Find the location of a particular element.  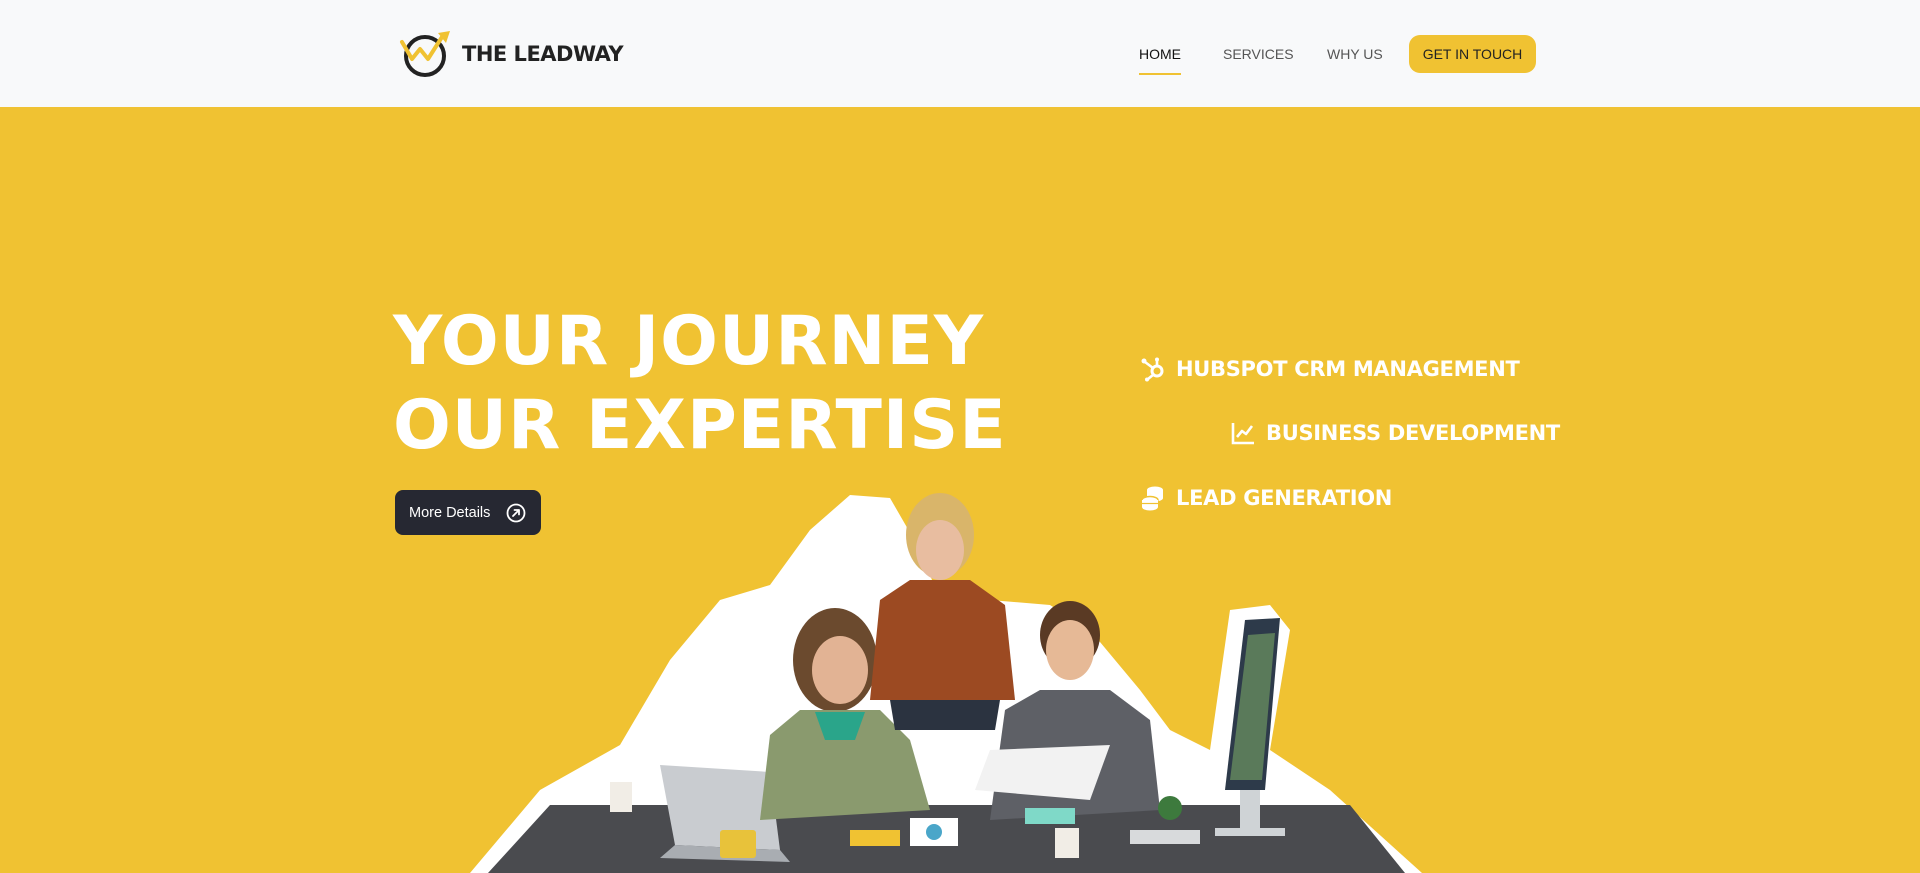

nav-home: HOME is located at coordinates (1160, 55).